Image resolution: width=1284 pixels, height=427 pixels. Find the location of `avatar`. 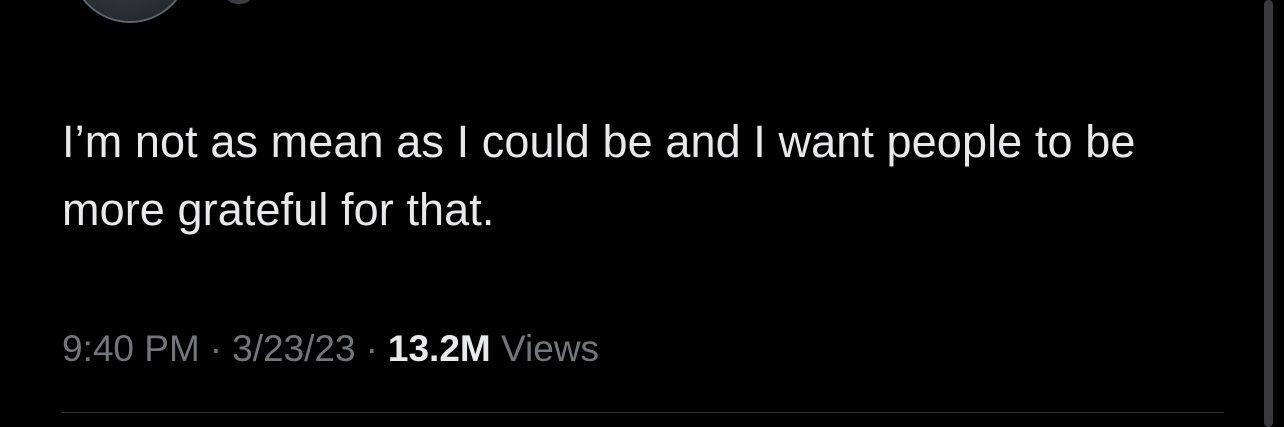

avatar is located at coordinates (130, 10).